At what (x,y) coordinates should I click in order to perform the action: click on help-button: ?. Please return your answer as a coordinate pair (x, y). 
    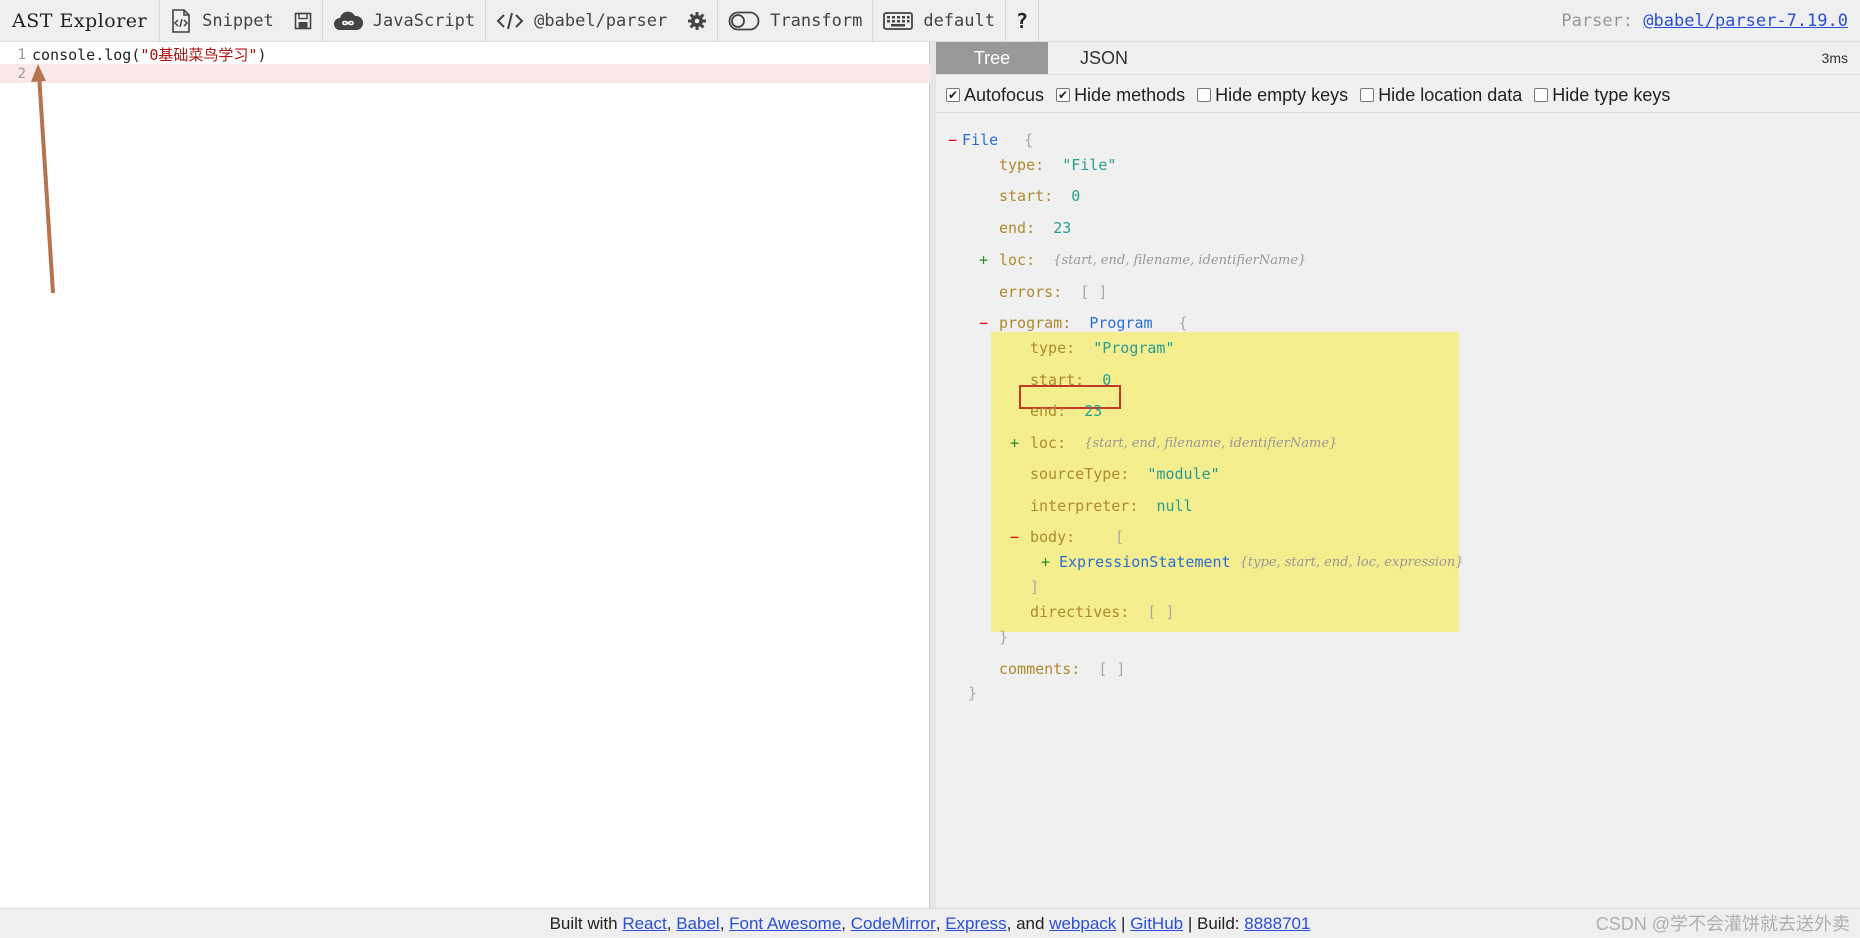
    Looking at the image, I should click on (1022, 21).